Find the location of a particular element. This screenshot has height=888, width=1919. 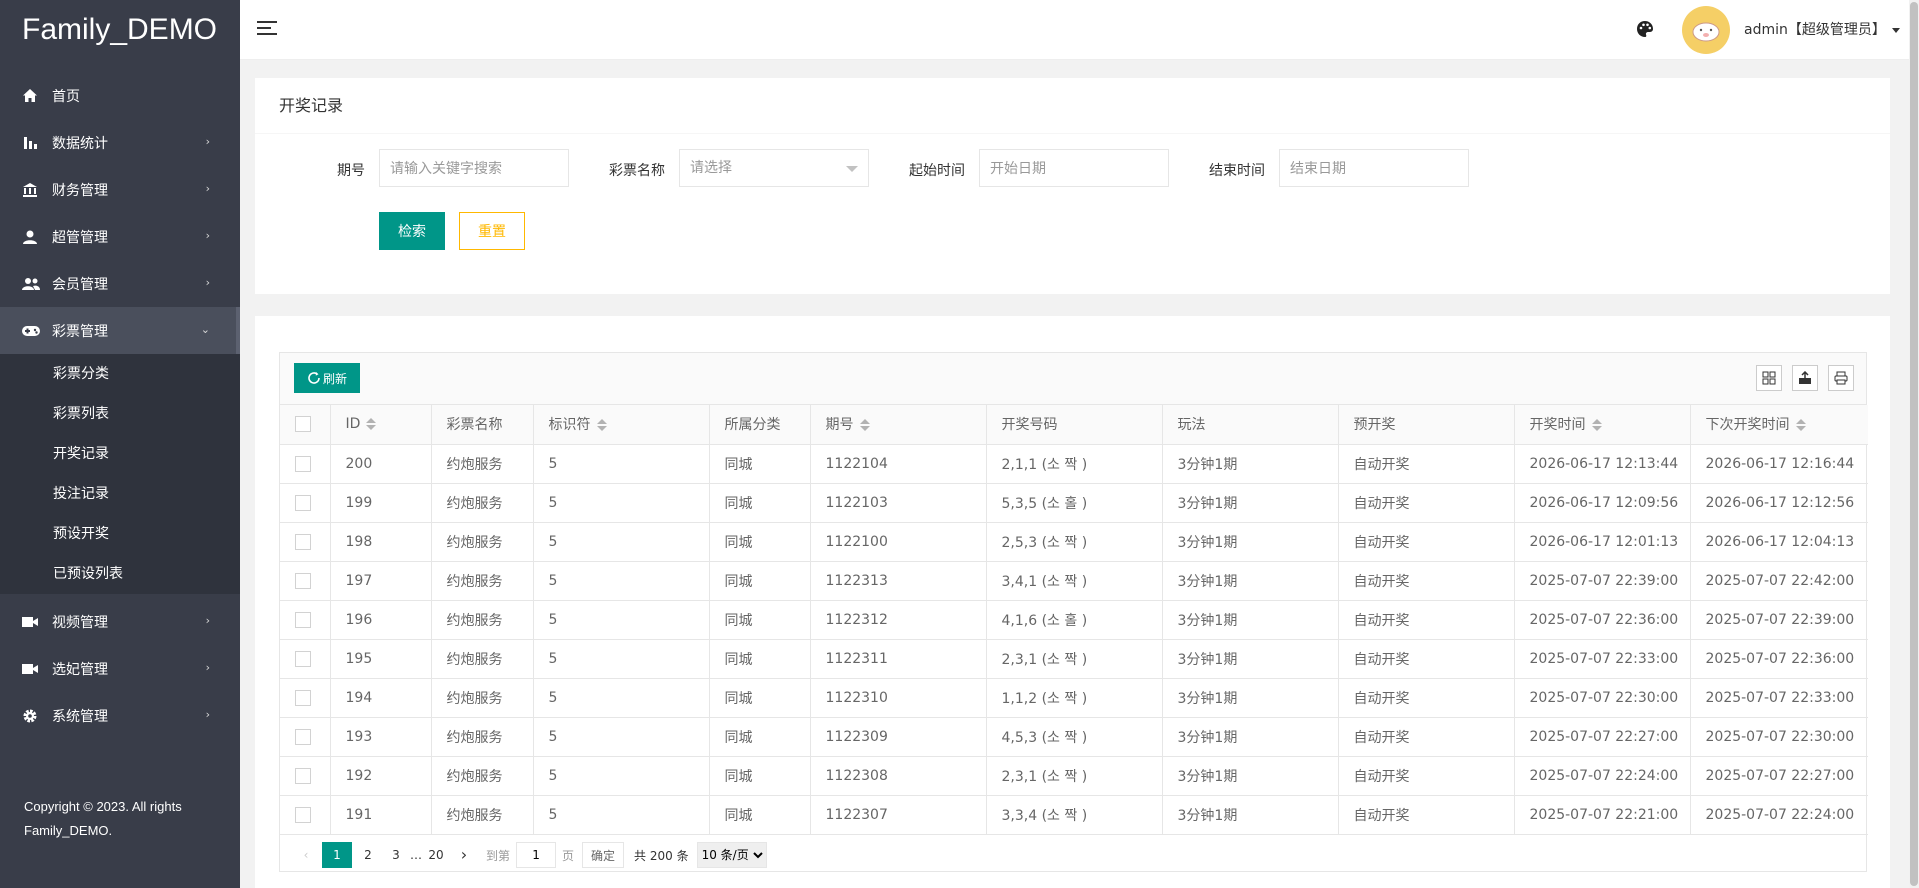

columns-filter-icon is located at coordinates (1769, 378).